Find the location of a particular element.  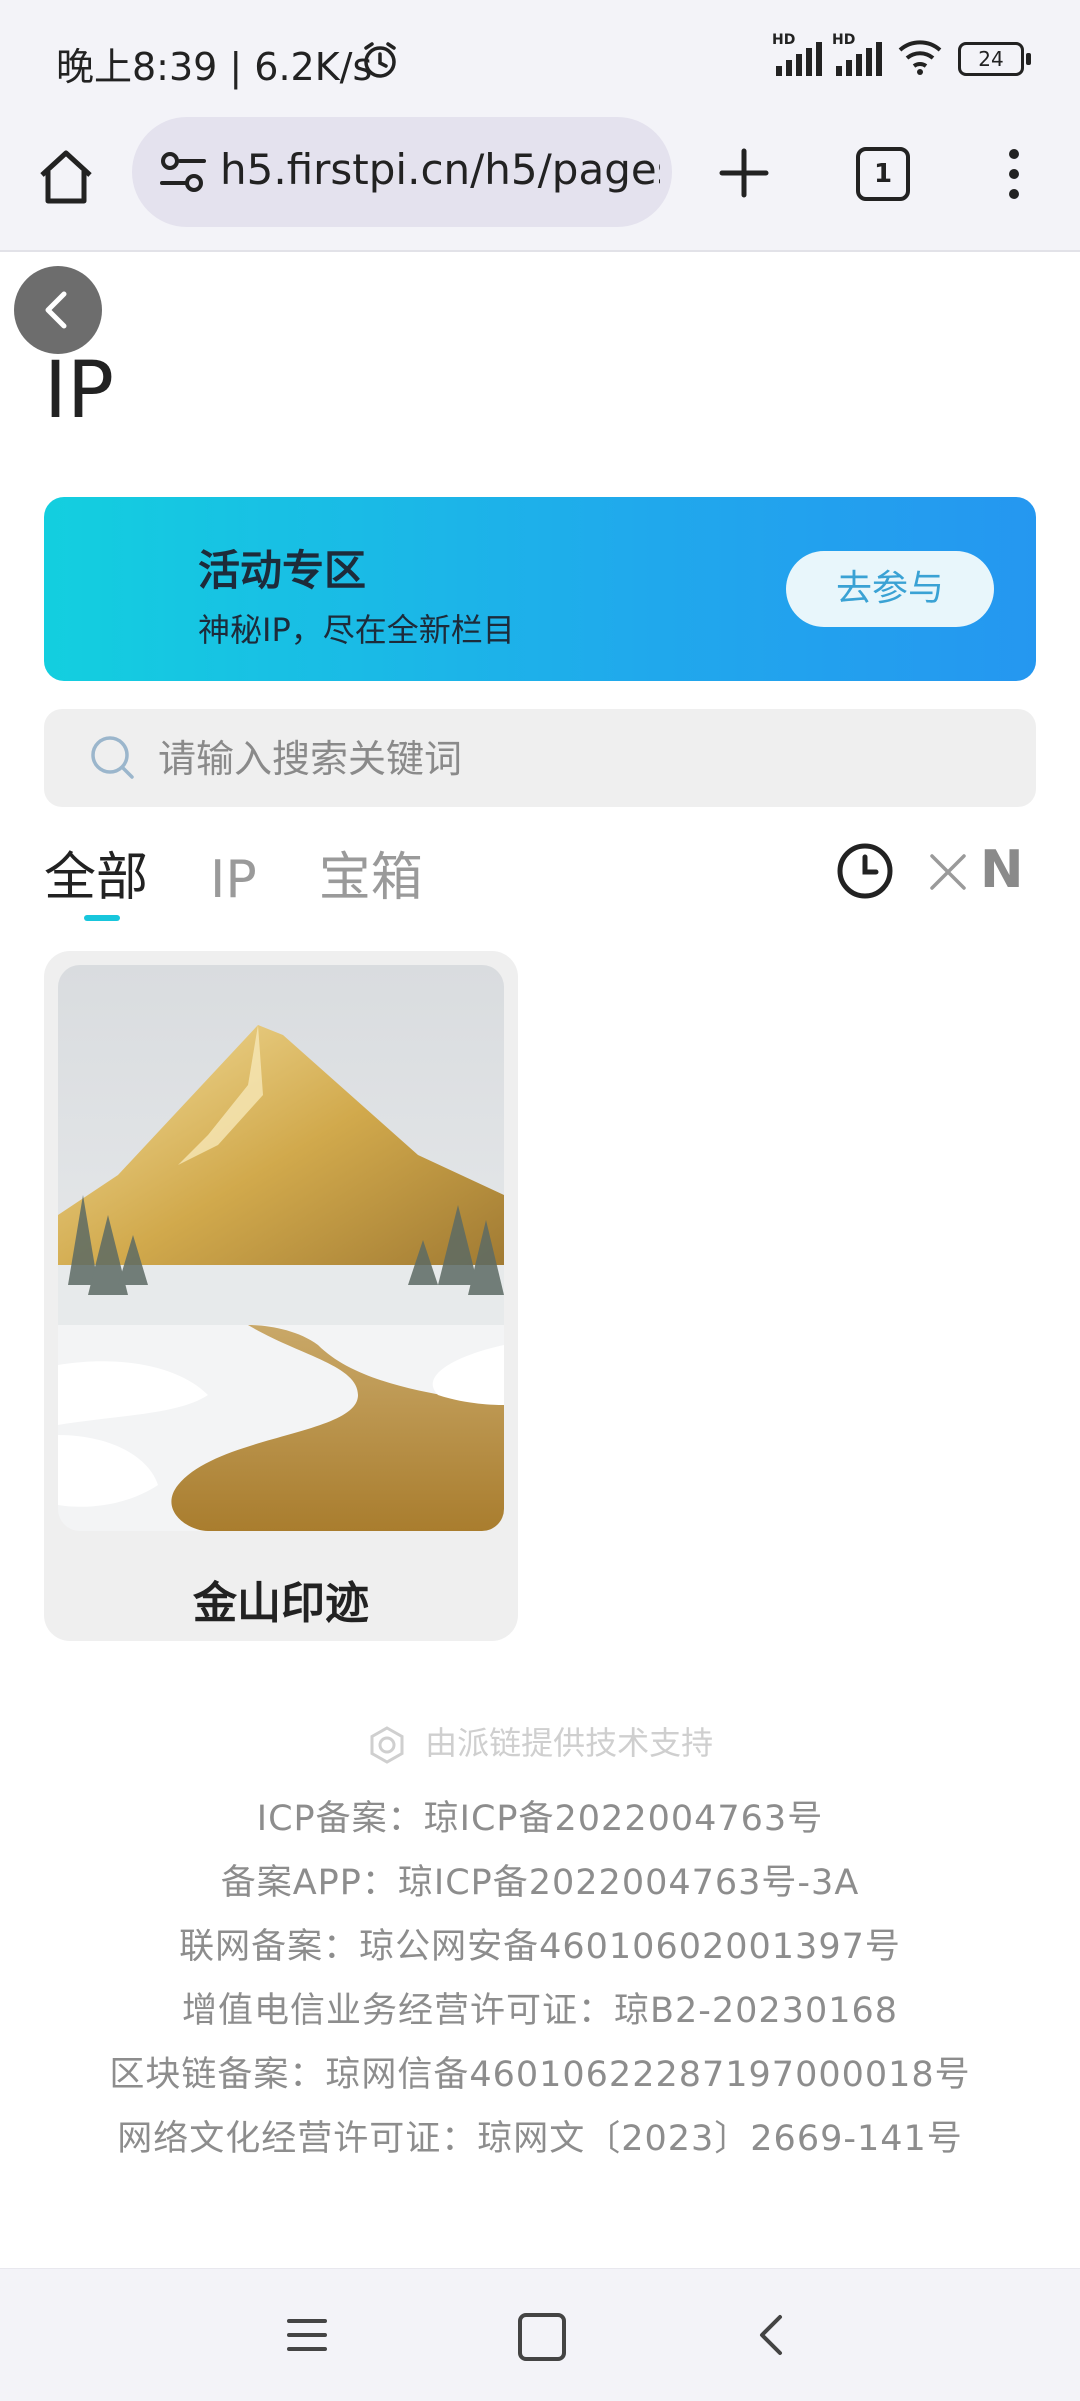

nav-back-icon is located at coordinates (770, 2335).